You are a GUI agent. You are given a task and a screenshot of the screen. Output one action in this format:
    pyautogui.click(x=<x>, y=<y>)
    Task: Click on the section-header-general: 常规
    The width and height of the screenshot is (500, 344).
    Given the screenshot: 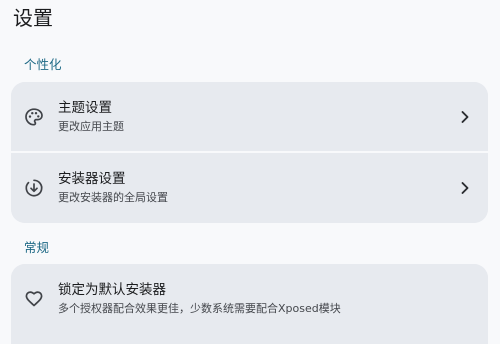 What is the action you would take?
    pyautogui.click(x=37, y=247)
    